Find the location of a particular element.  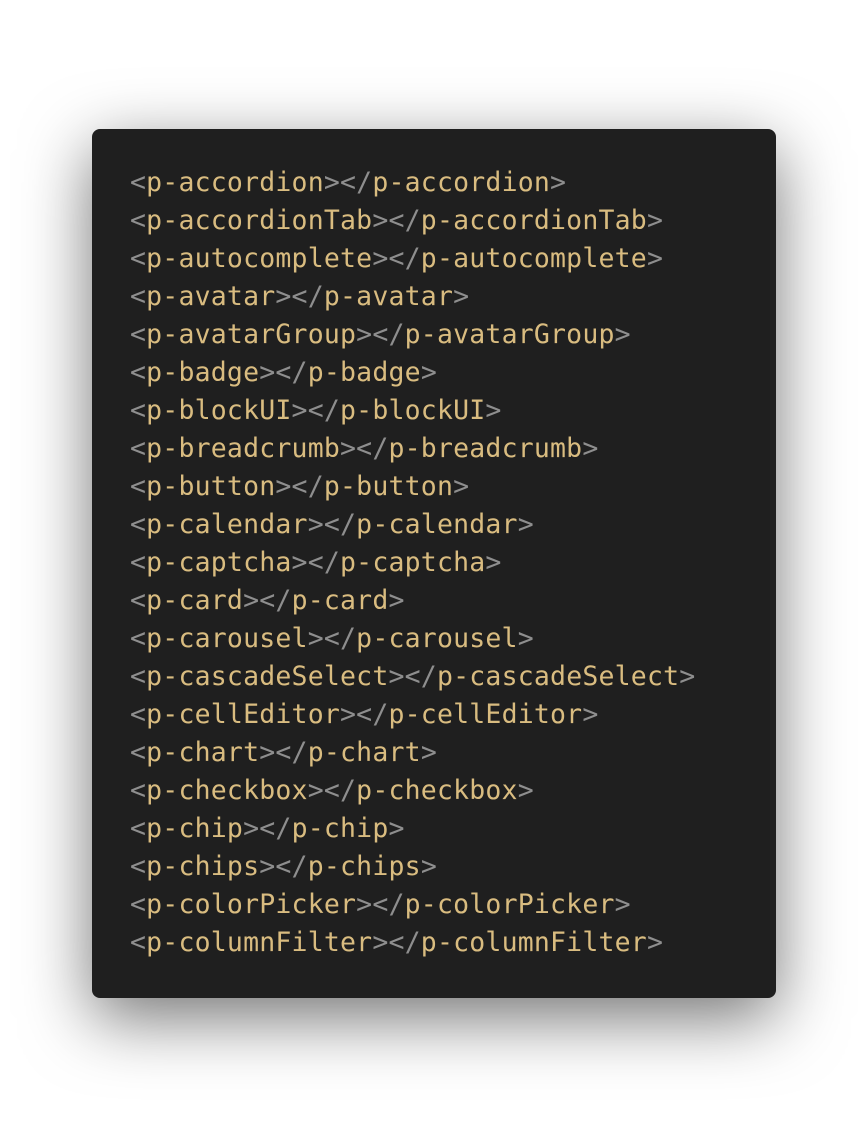

opening-tag-name: p-autocomplete is located at coordinates (259, 258).